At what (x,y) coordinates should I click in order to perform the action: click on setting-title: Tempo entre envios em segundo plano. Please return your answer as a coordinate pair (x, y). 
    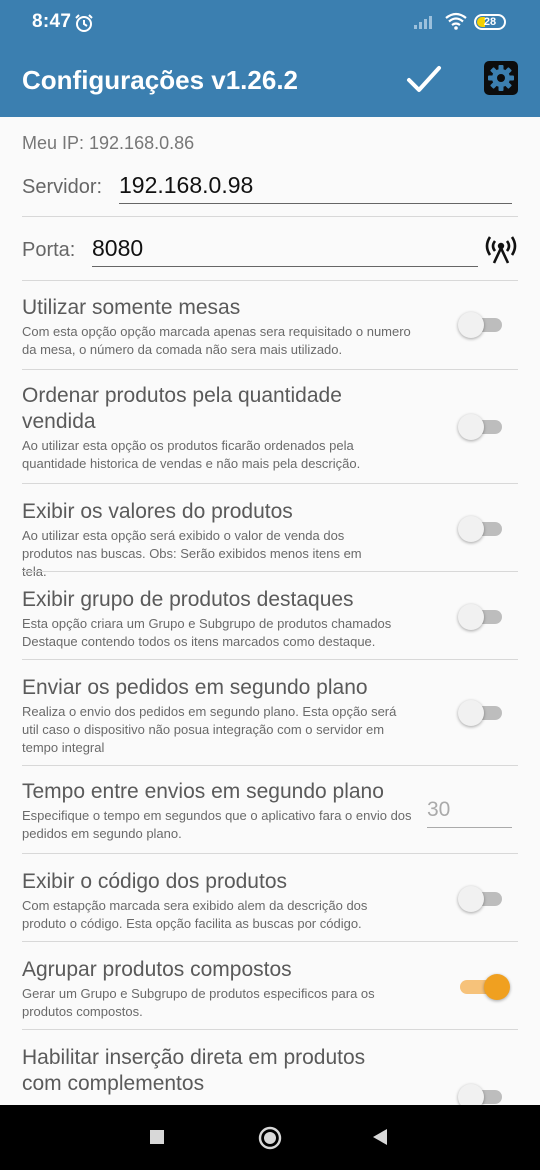
    Looking at the image, I should click on (203, 791).